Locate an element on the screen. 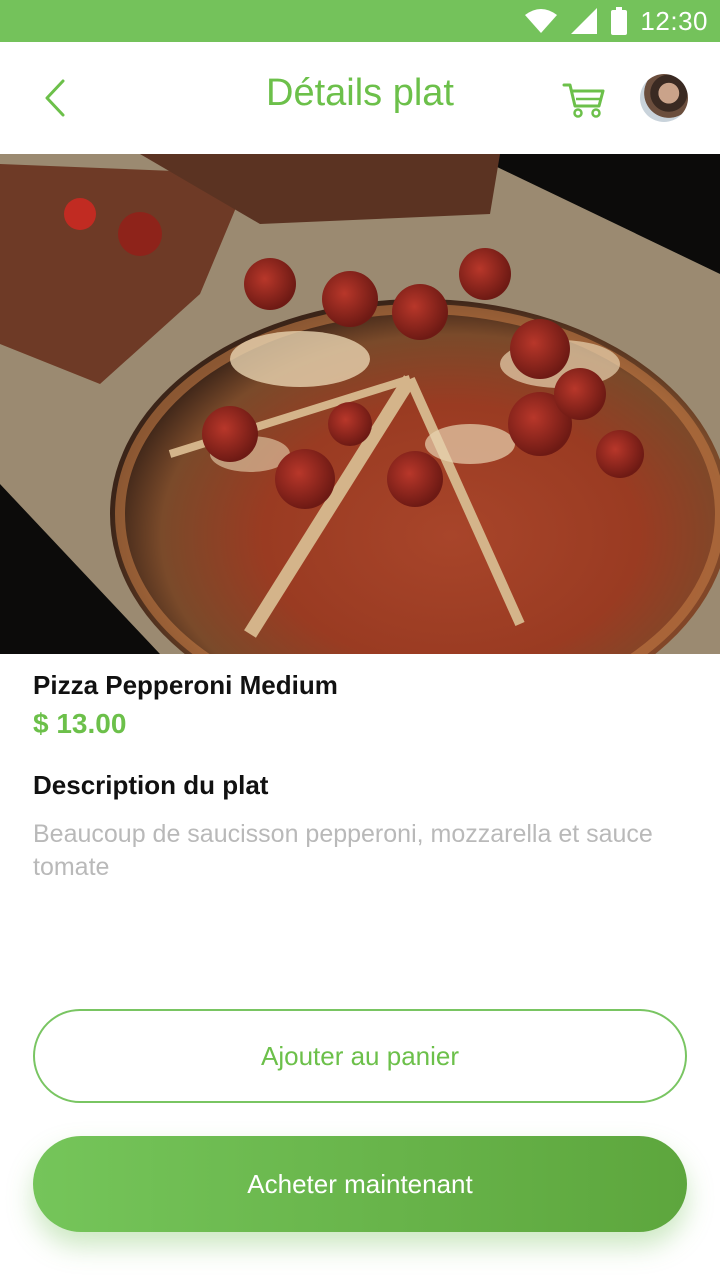 This screenshot has height=1280, width=720. add-to-cart-button: Ajouter au panier is located at coordinates (360, 1056).